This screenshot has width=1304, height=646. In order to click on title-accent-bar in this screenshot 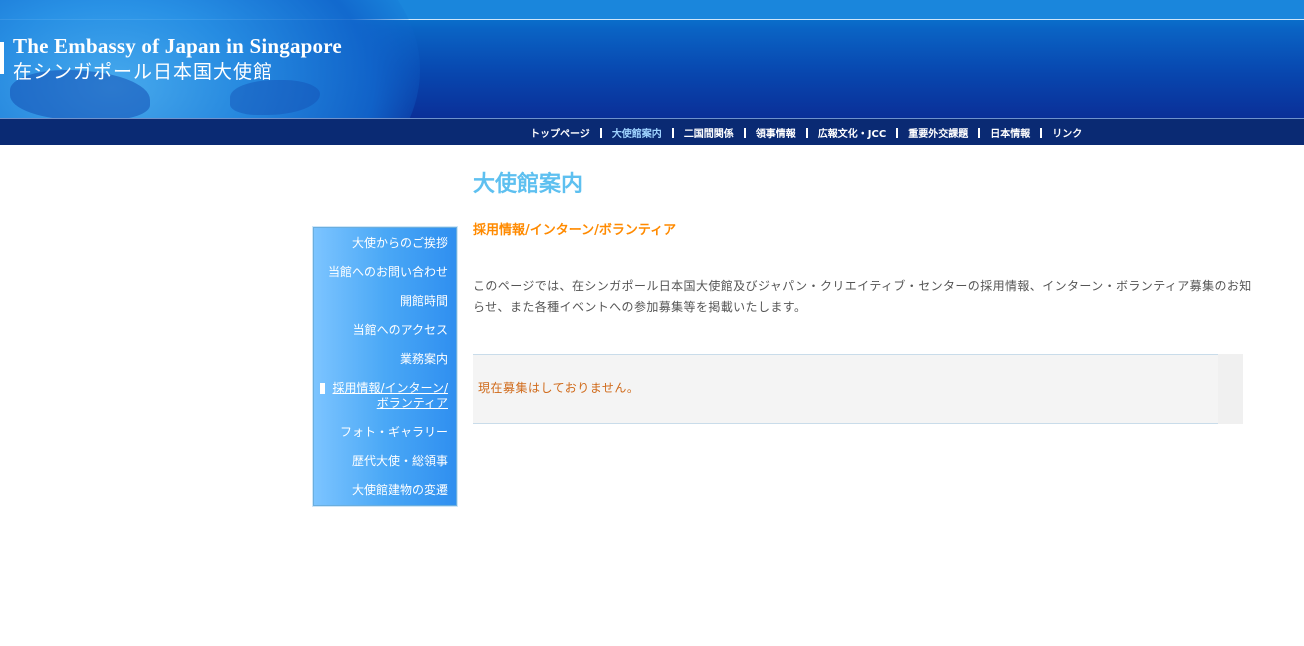, I will do `click(2, 58)`.